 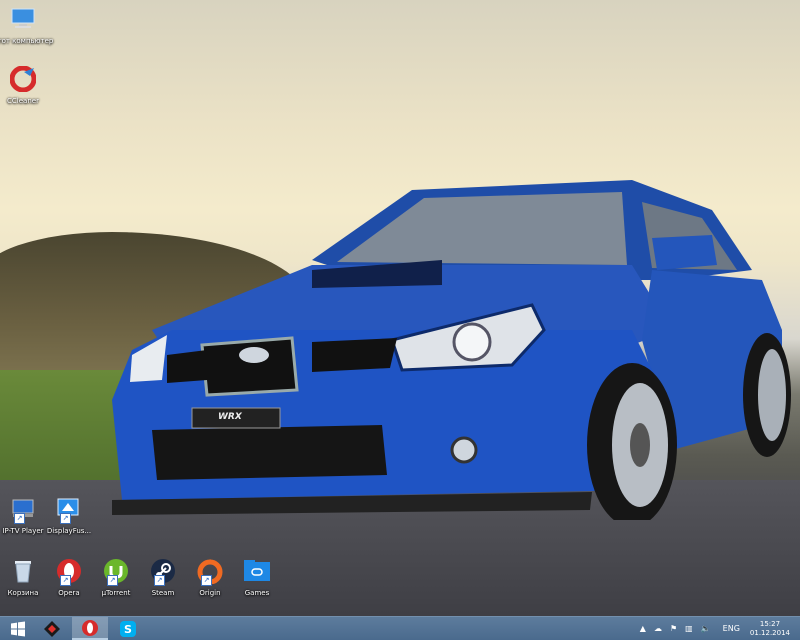 I want to click on desktop-icon-label: Этот компьютер, so click(x=27, y=41).